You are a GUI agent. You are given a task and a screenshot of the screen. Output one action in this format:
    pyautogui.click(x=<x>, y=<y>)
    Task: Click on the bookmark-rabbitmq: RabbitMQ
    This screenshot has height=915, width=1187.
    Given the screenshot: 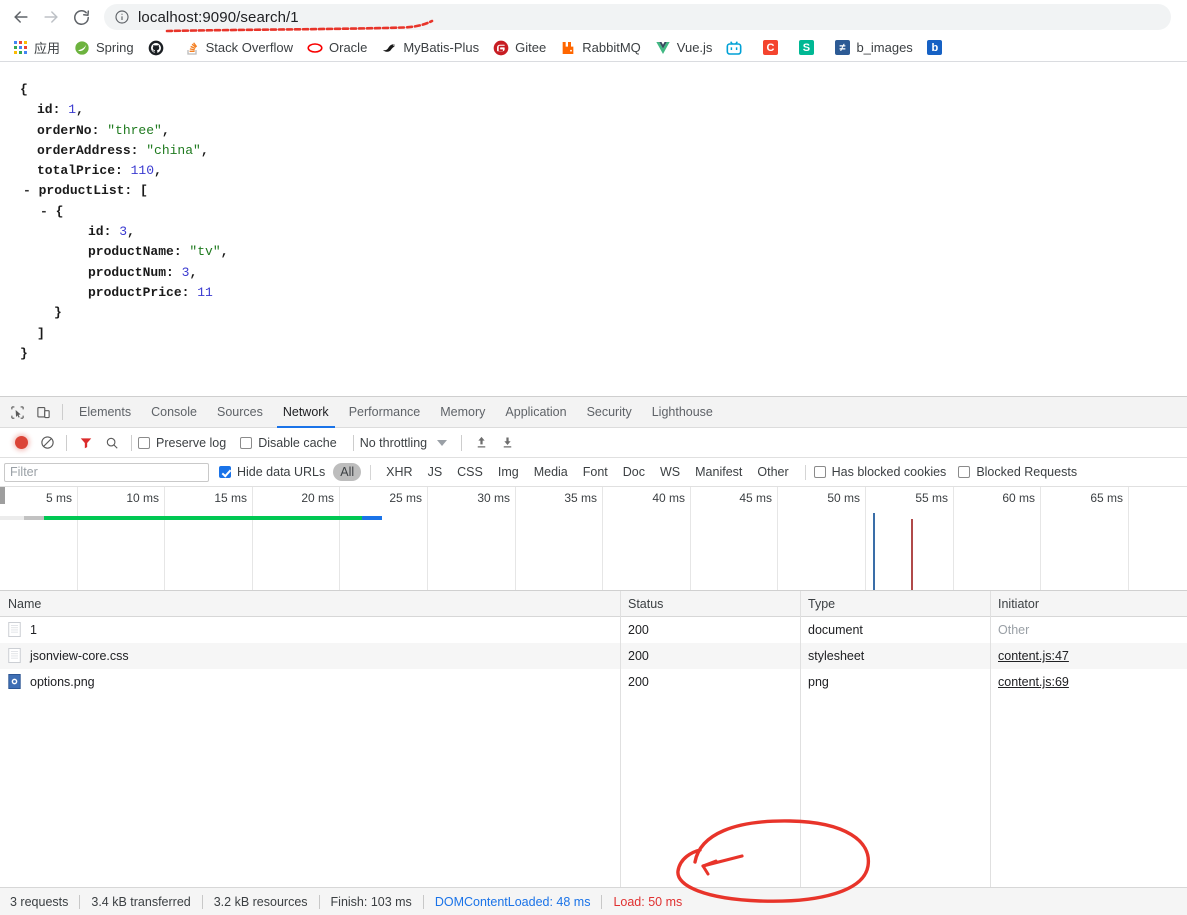 What is the action you would take?
    pyautogui.click(x=600, y=48)
    